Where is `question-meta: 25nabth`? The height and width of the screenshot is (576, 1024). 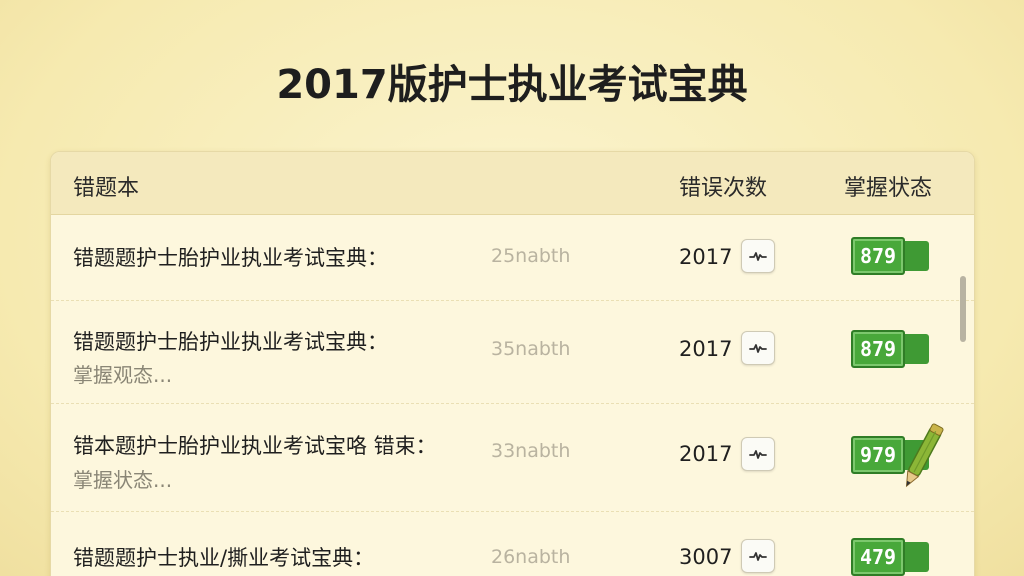
question-meta: 25nabth is located at coordinates (531, 256).